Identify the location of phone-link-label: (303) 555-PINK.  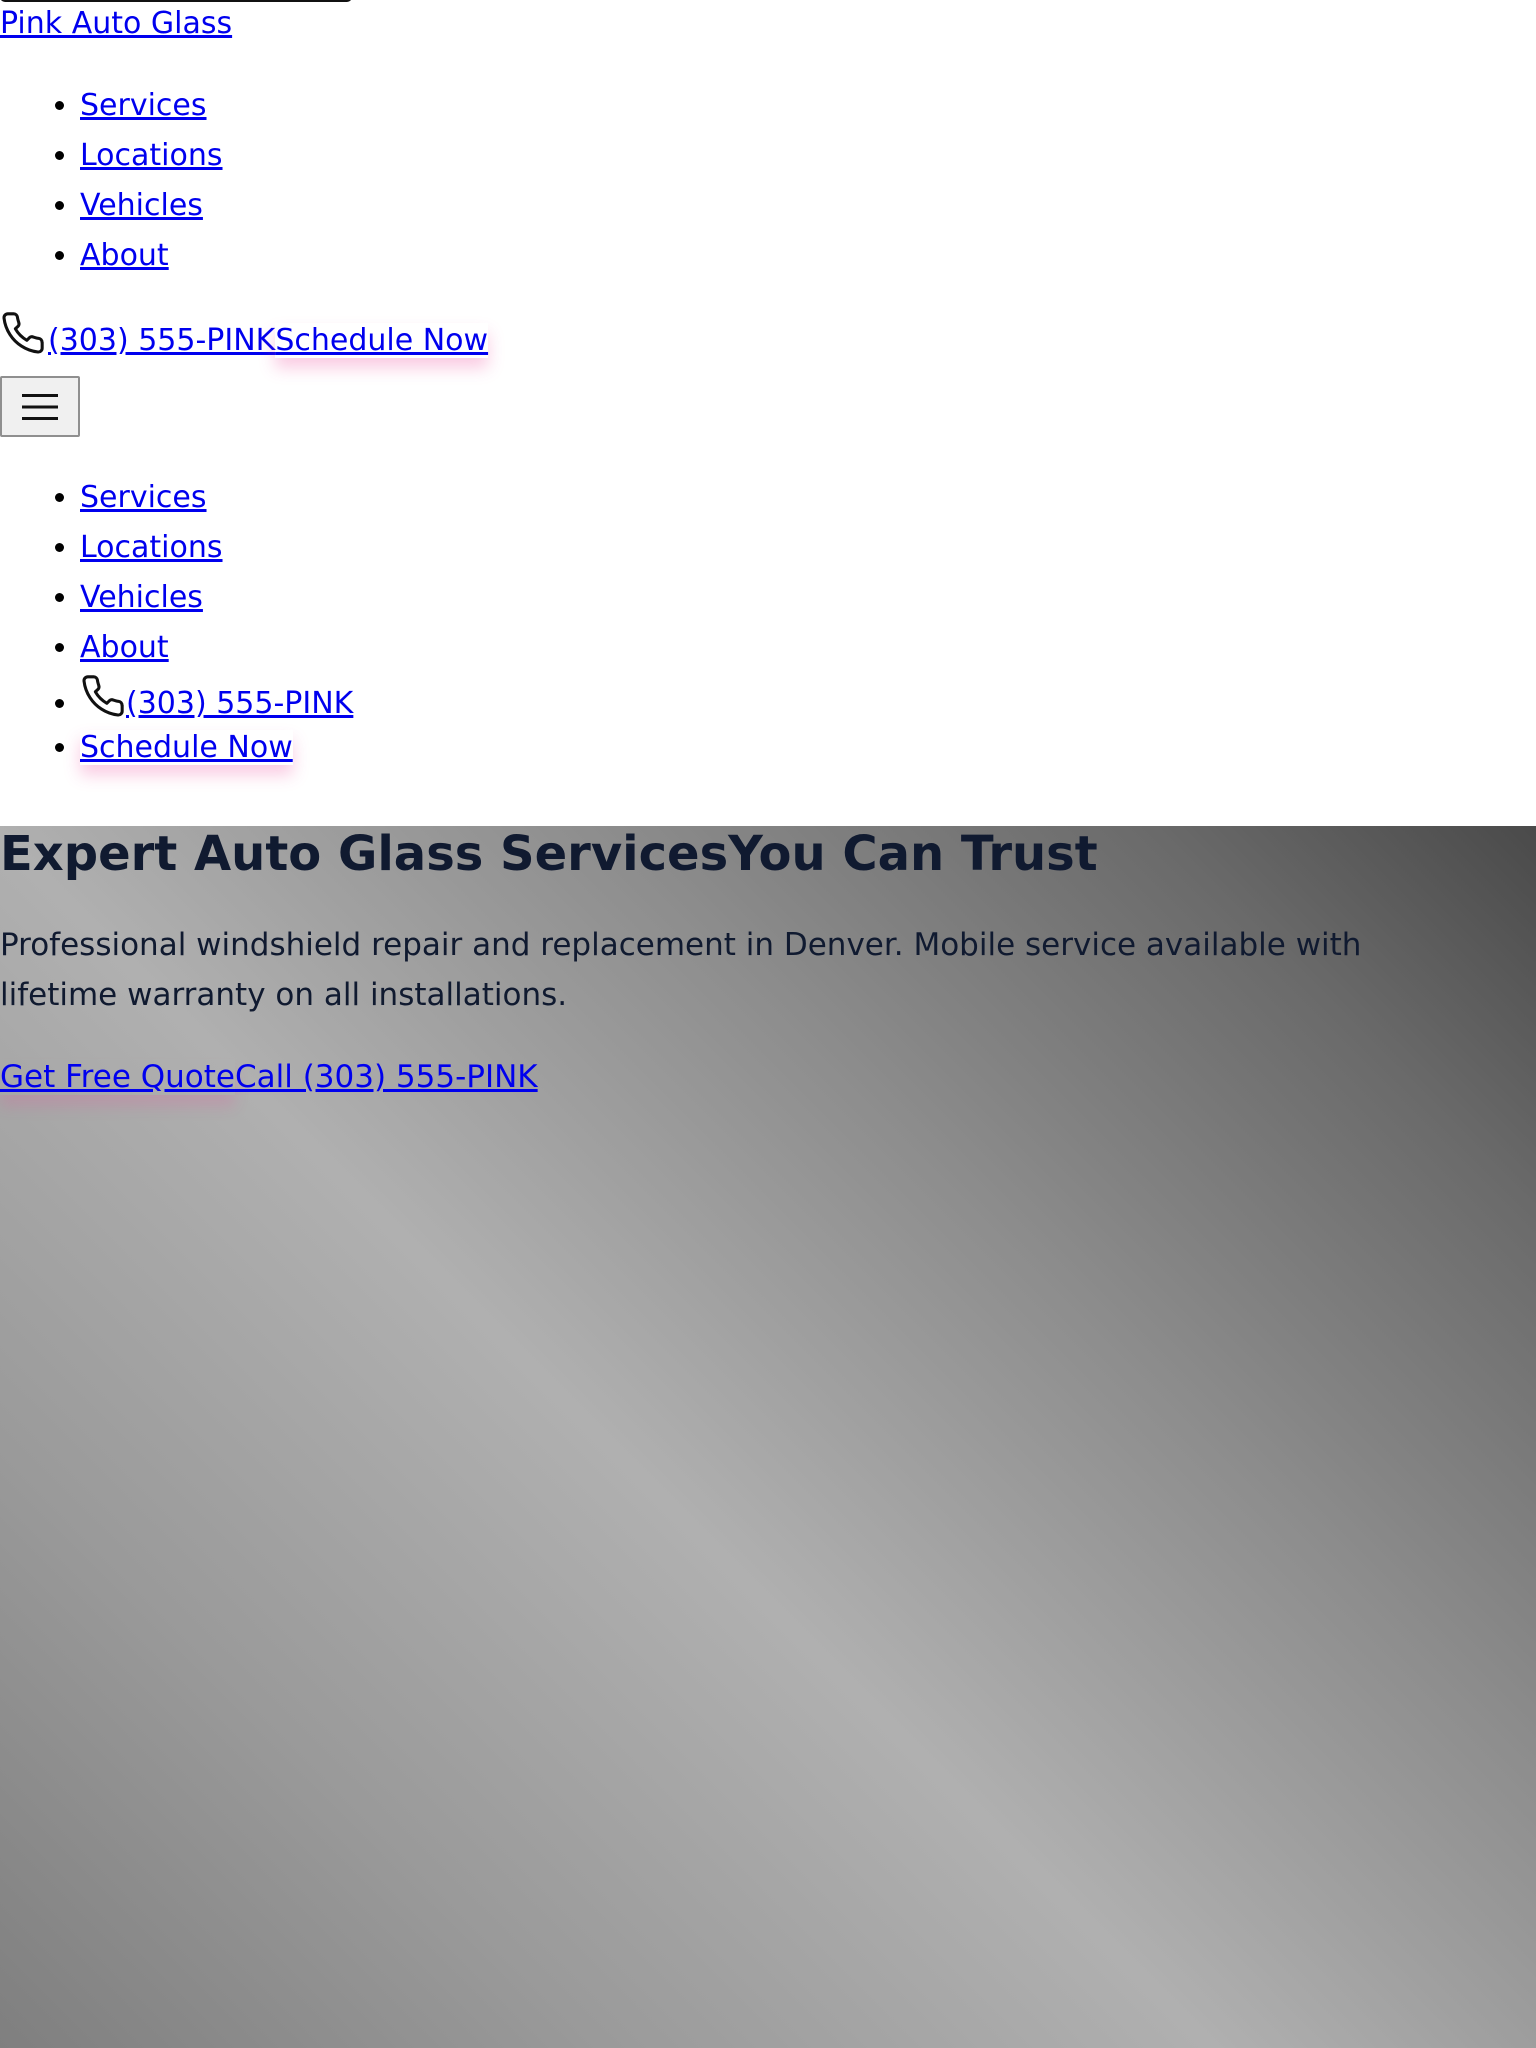
(162, 340).